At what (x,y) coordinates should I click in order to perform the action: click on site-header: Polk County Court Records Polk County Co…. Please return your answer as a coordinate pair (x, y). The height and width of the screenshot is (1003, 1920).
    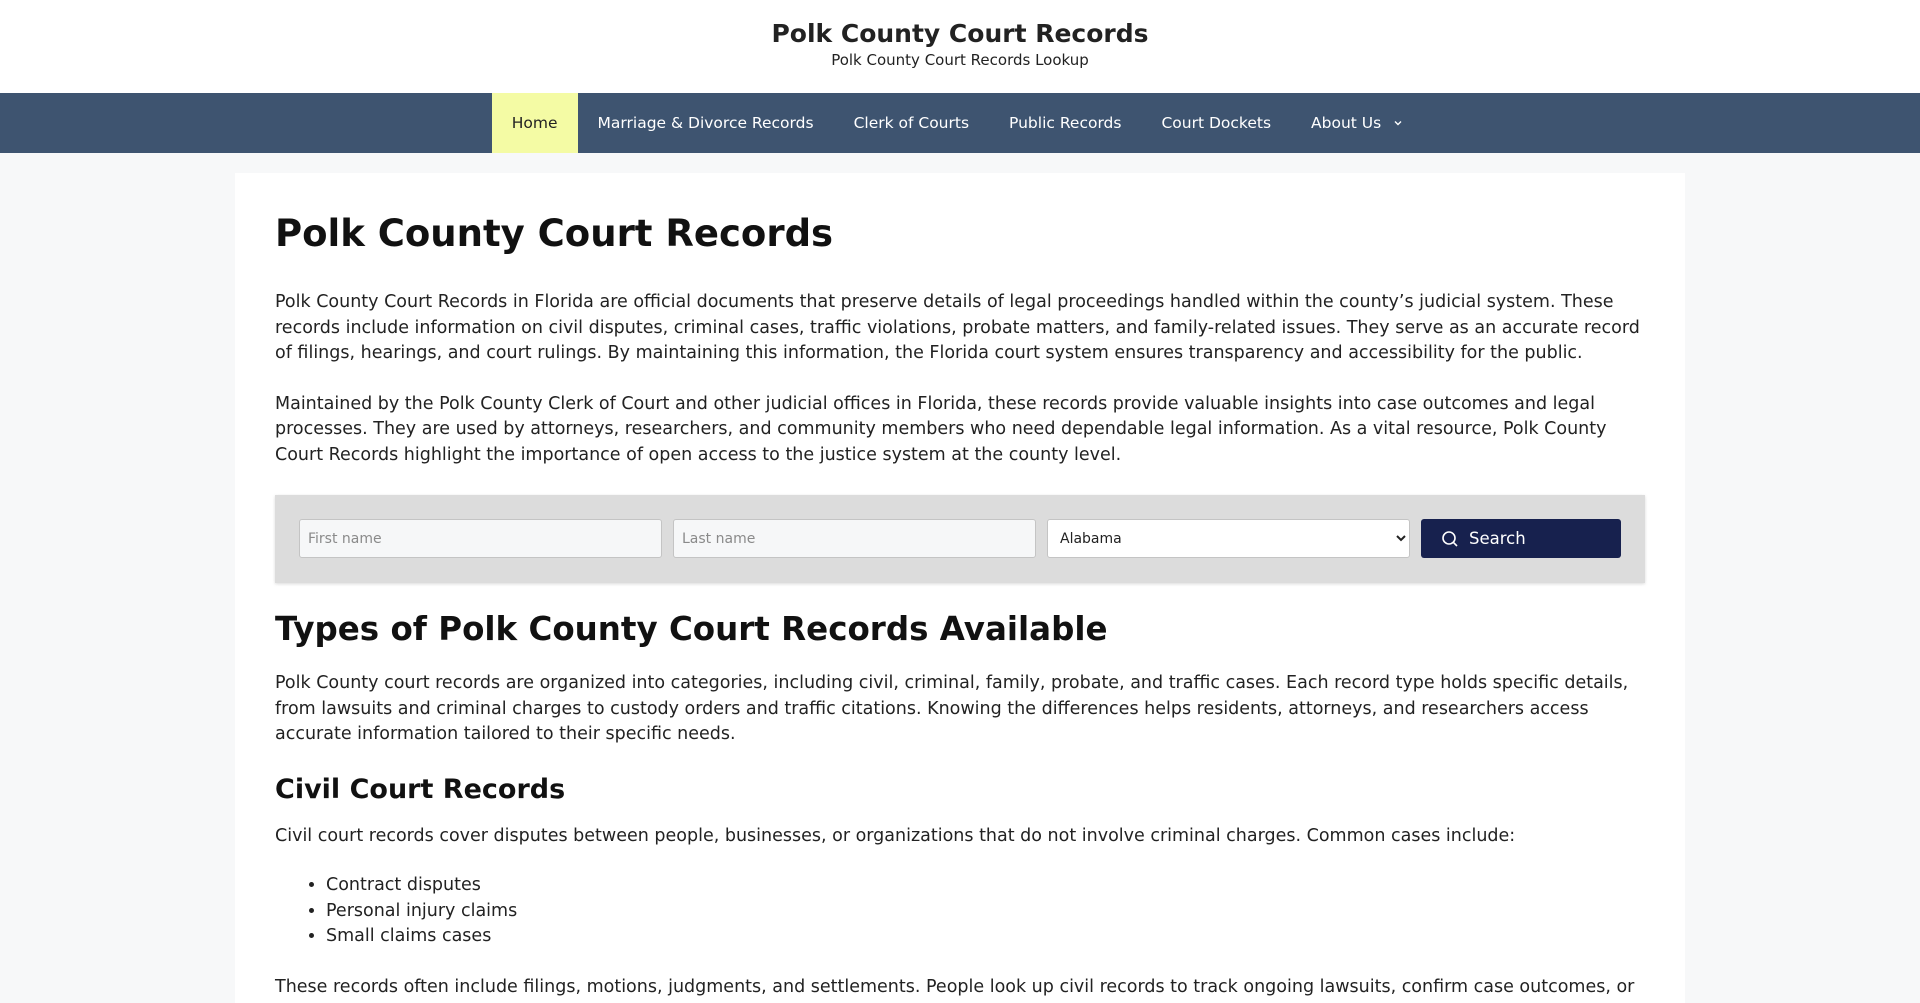
    Looking at the image, I should click on (960, 46).